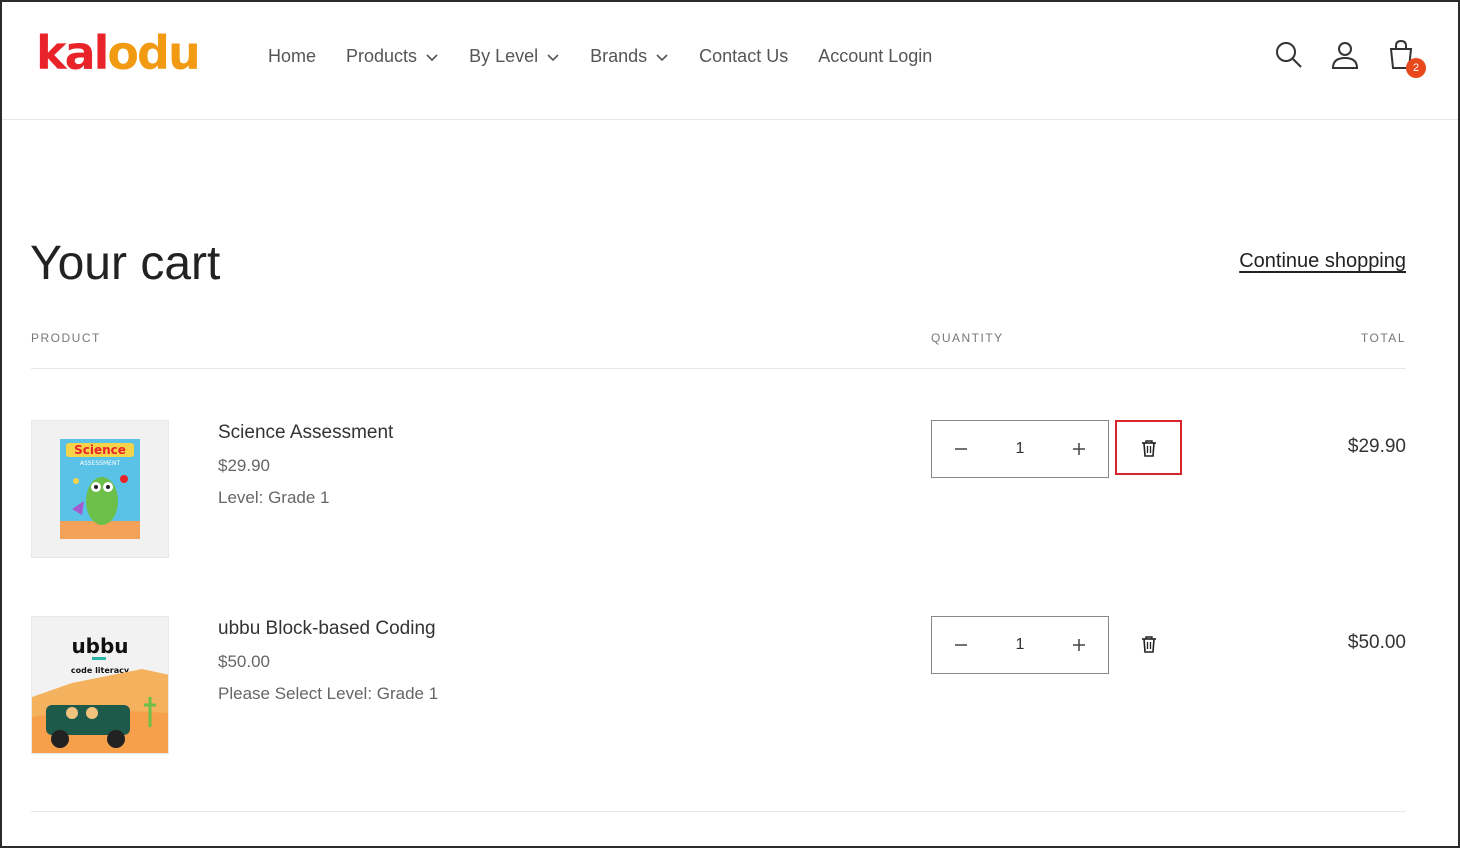 The width and height of the screenshot is (1460, 848). What do you see at coordinates (100, 685) in the screenshot?
I see `product-image: ubbu code literacy` at bounding box center [100, 685].